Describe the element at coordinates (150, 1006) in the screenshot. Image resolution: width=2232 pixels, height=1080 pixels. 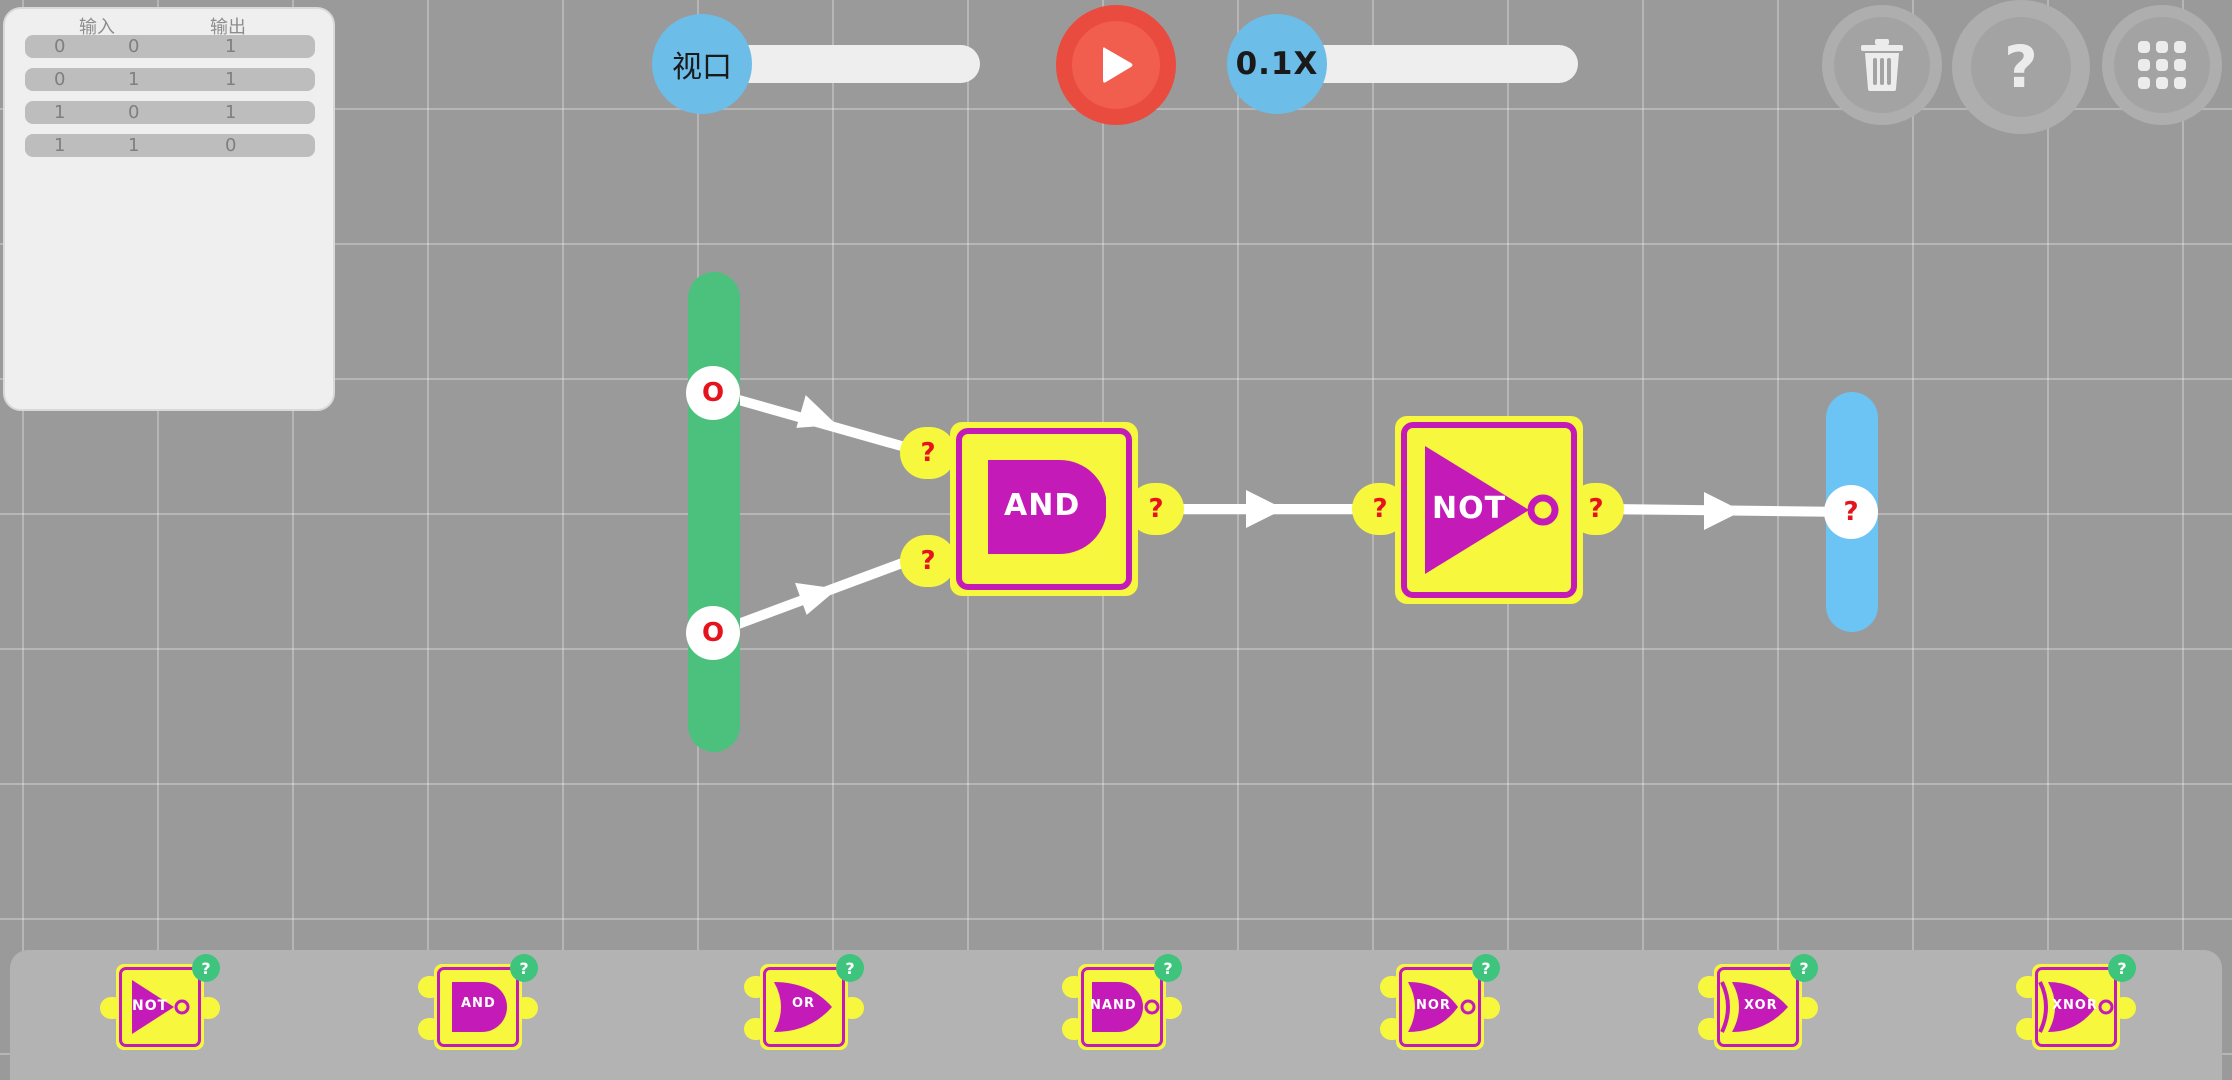
I see `palette-item-label: NOT` at that location.